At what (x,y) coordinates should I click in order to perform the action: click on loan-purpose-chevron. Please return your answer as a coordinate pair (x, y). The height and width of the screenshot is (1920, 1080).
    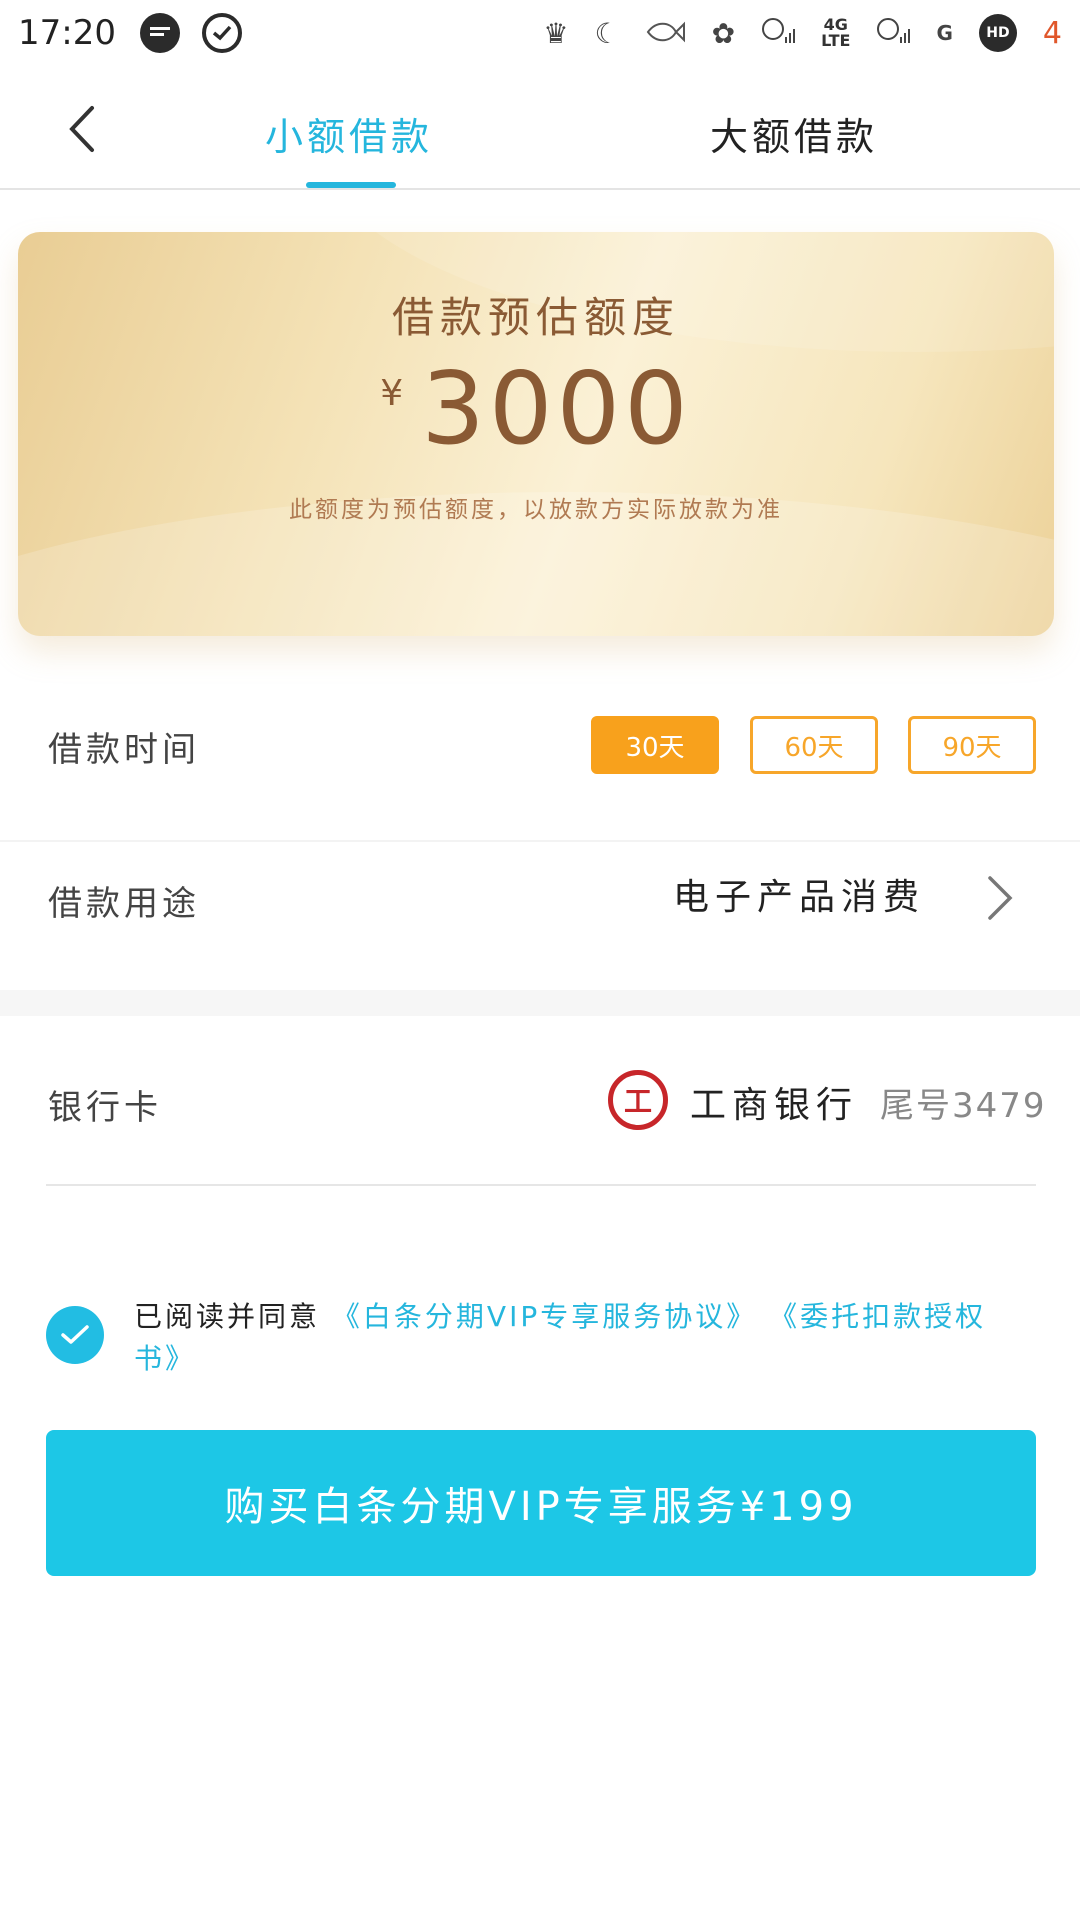
    Looking at the image, I should click on (1000, 898).